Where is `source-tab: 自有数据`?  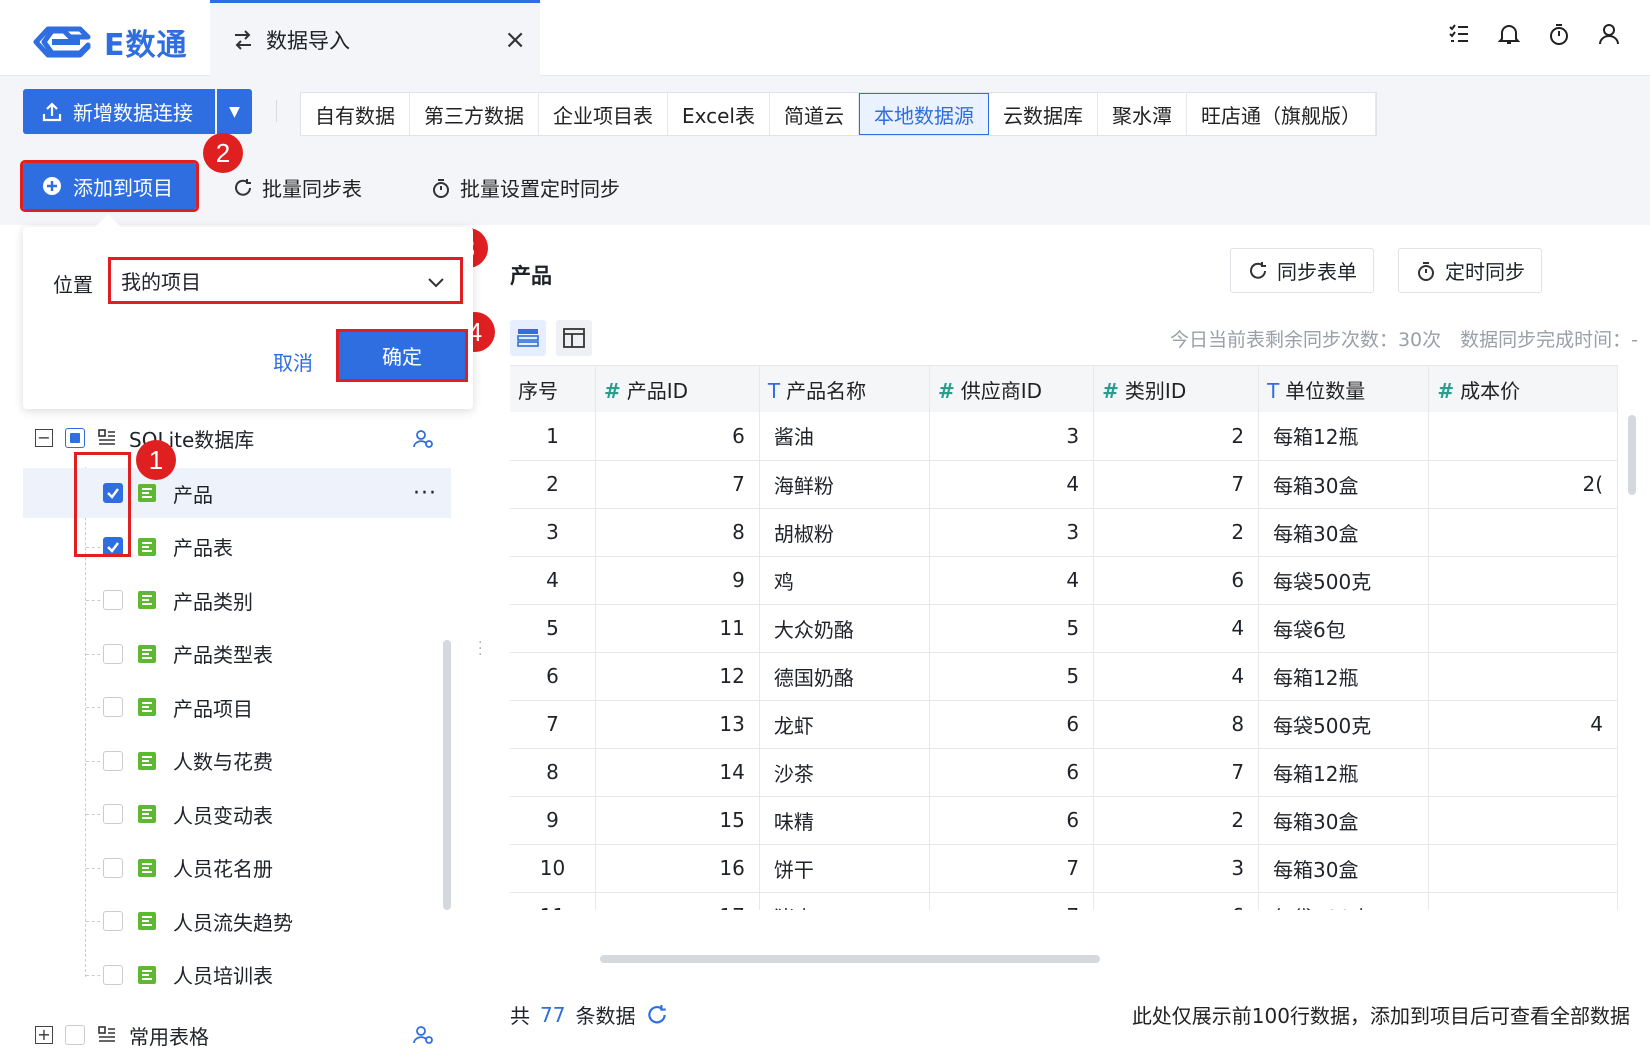
source-tab: 自有数据 is located at coordinates (355, 114).